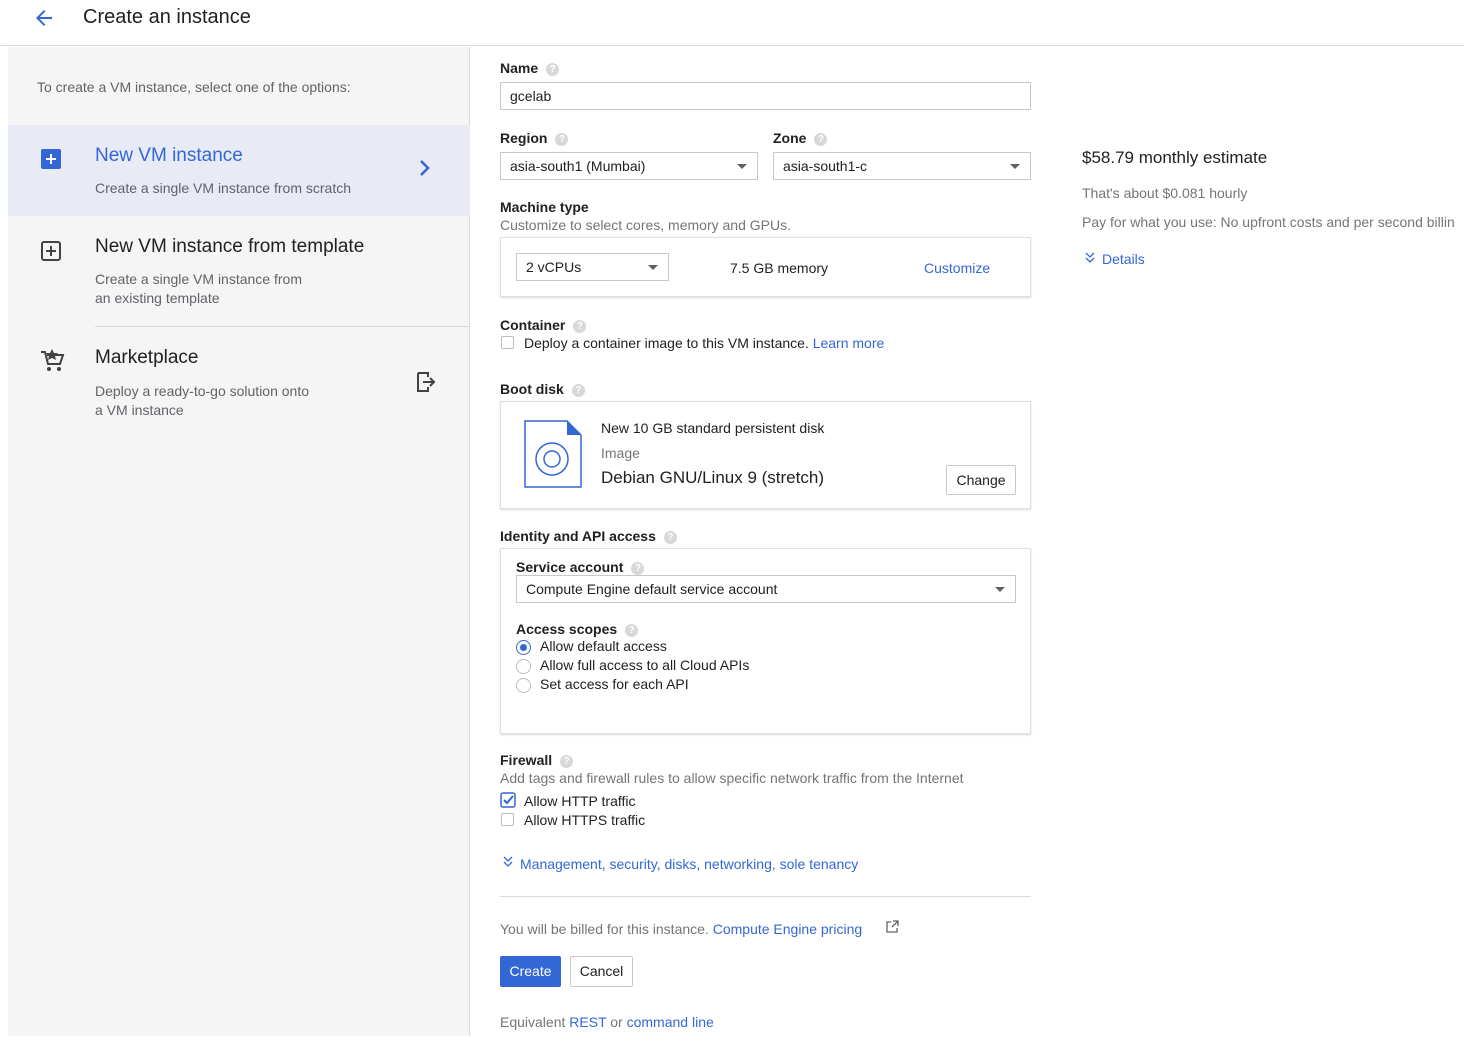  What do you see at coordinates (592, 267) in the screenshot?
I see `cpu-select: 2 vCPUs` at bounding box center [592, 267].